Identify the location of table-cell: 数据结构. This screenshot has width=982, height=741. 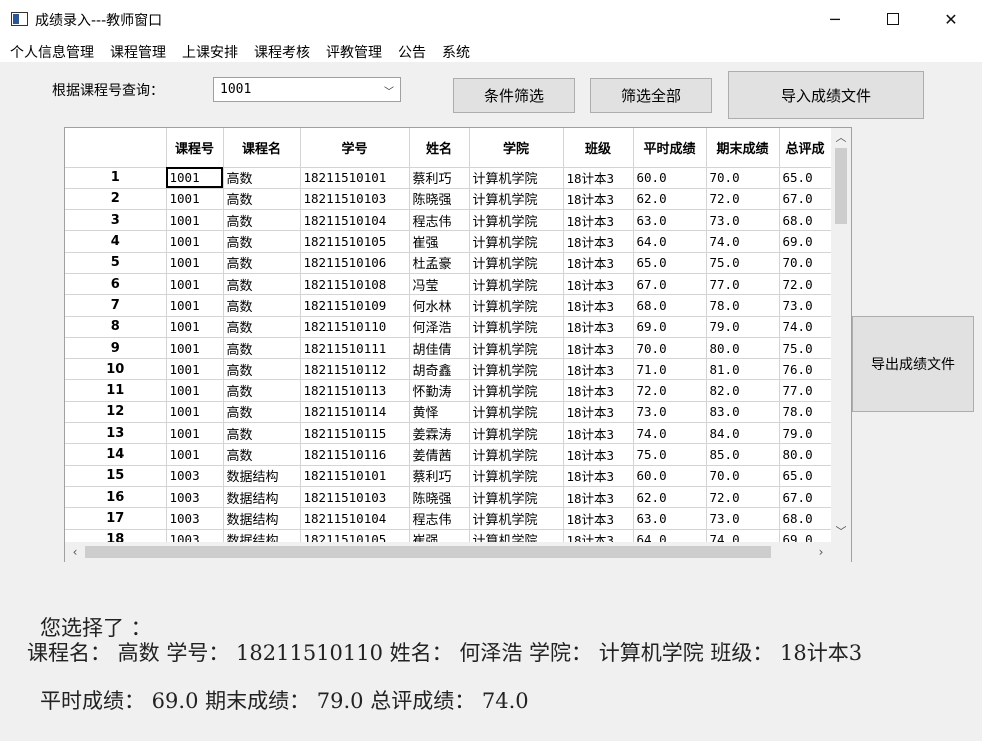
(262, 535).